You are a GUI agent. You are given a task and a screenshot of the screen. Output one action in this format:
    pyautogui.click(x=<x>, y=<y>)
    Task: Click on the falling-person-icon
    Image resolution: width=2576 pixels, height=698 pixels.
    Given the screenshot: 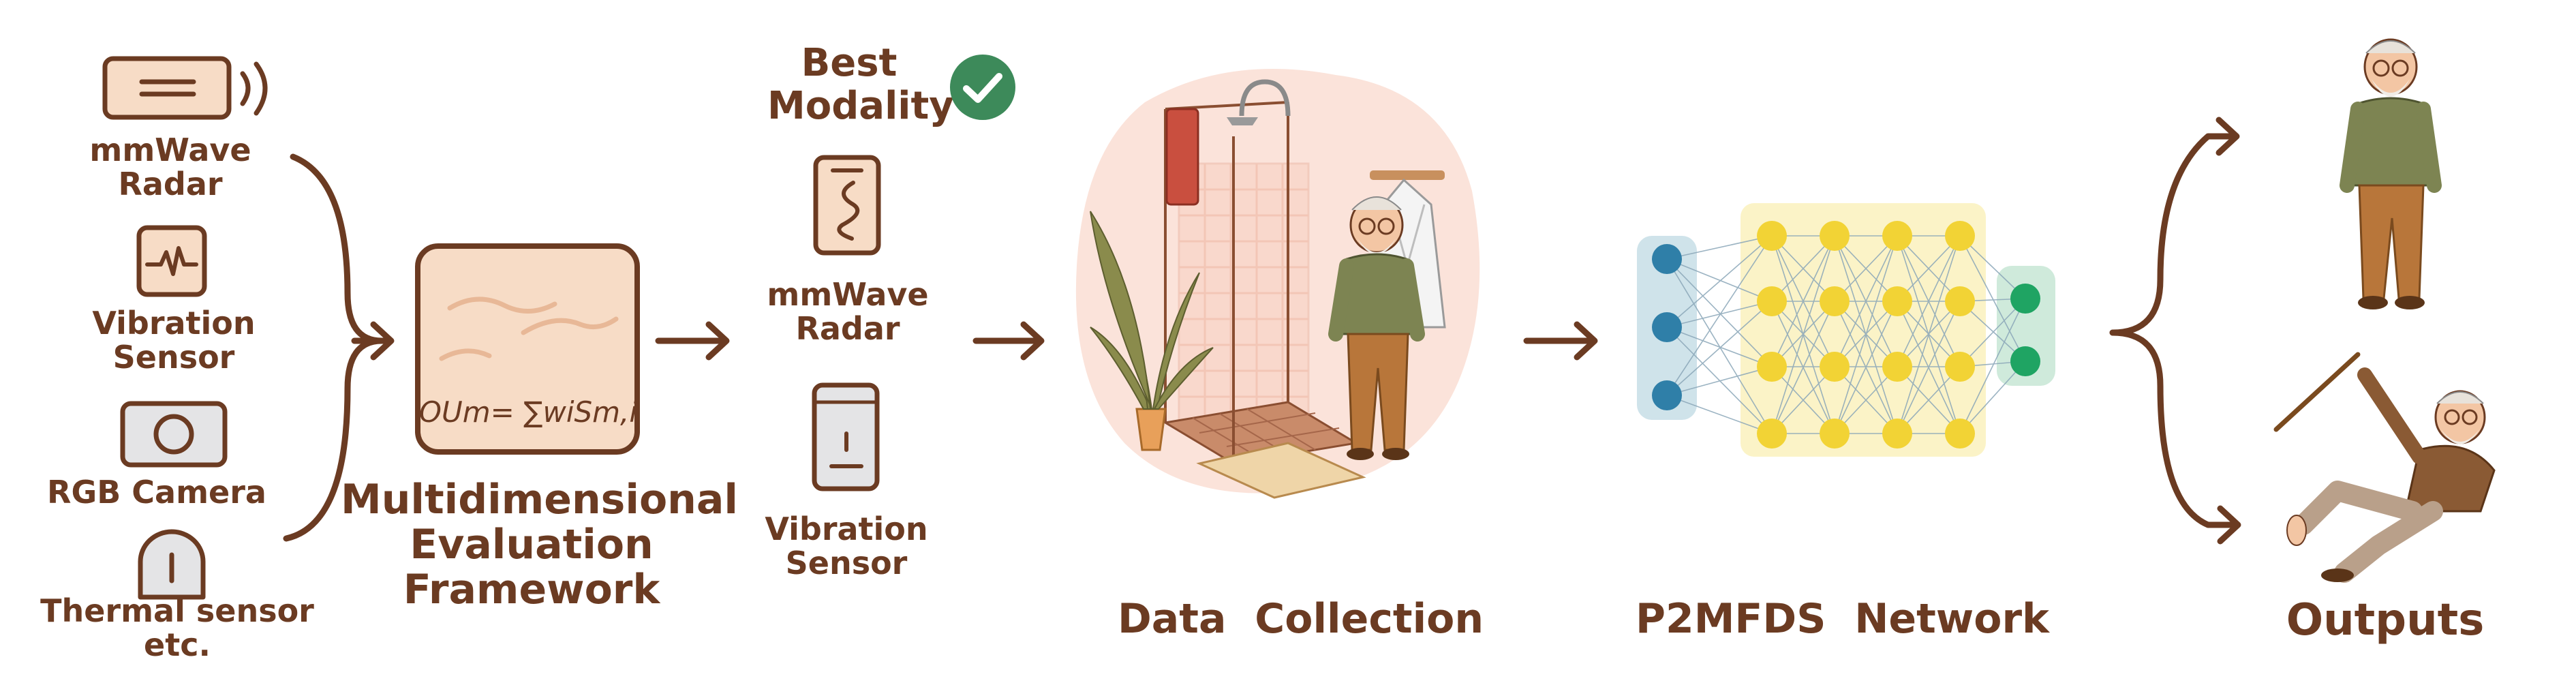 What is the action you would take?
    pyautogui.click(x=2384, y=467)
    